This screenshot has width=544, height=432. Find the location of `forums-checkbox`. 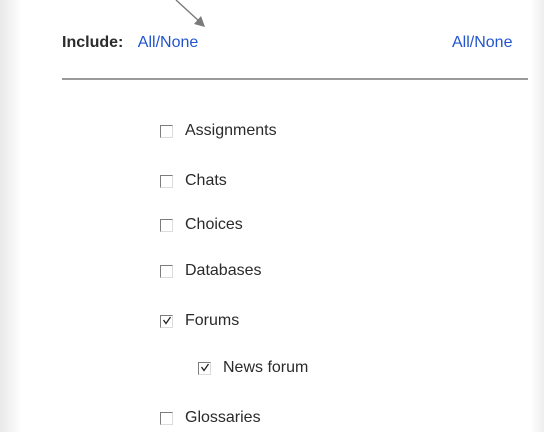

forums-checkbox is located at coordinates (166, 321).